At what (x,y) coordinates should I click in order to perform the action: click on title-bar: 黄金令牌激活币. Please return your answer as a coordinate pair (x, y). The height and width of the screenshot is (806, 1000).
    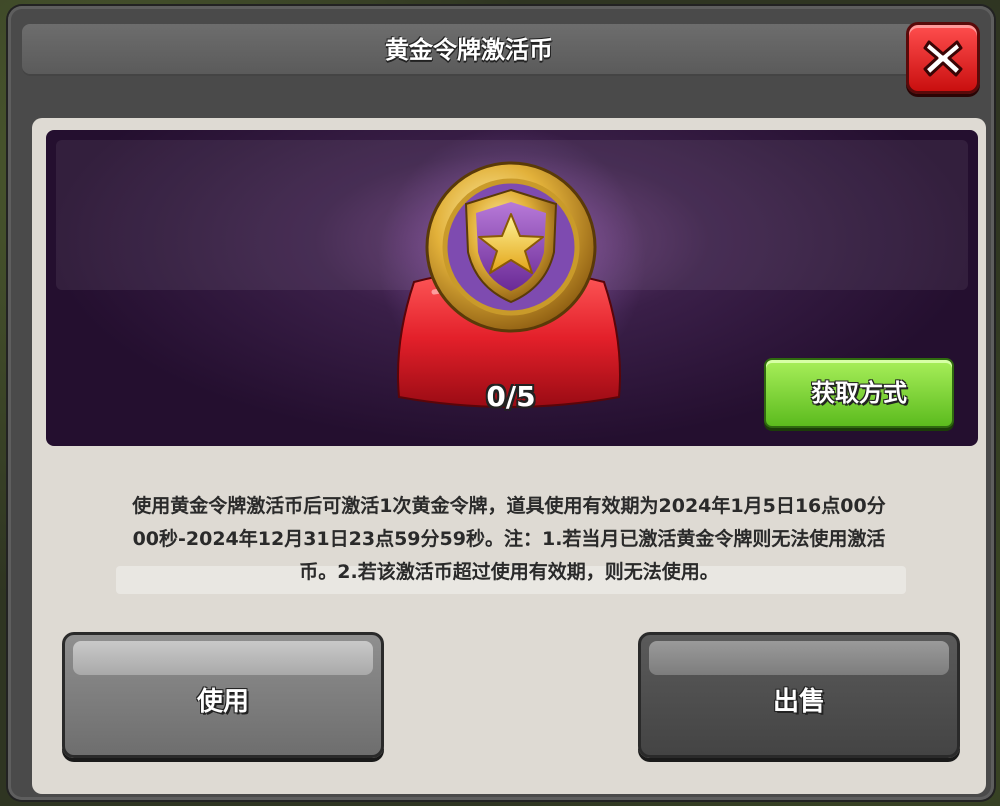
    Looking at the image, I should click on (469, 50).